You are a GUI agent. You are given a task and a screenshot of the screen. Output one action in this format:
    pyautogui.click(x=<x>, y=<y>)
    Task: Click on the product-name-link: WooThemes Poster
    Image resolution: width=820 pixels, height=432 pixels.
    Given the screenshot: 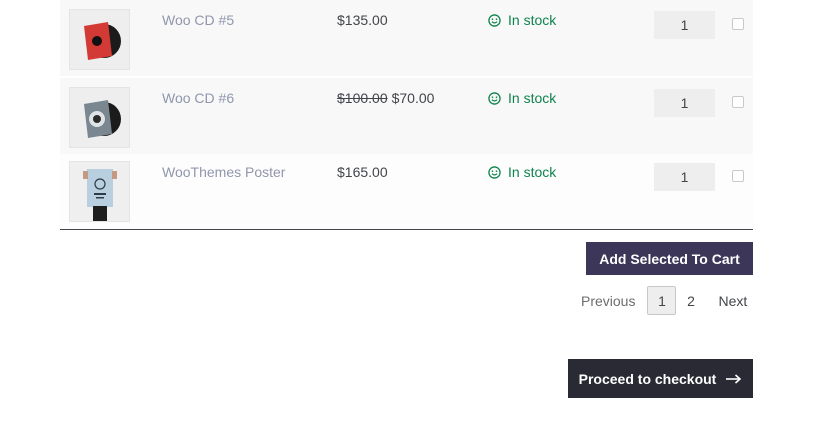 What is the action you would take?
    pyautogui.click(x=223, y=172)
    